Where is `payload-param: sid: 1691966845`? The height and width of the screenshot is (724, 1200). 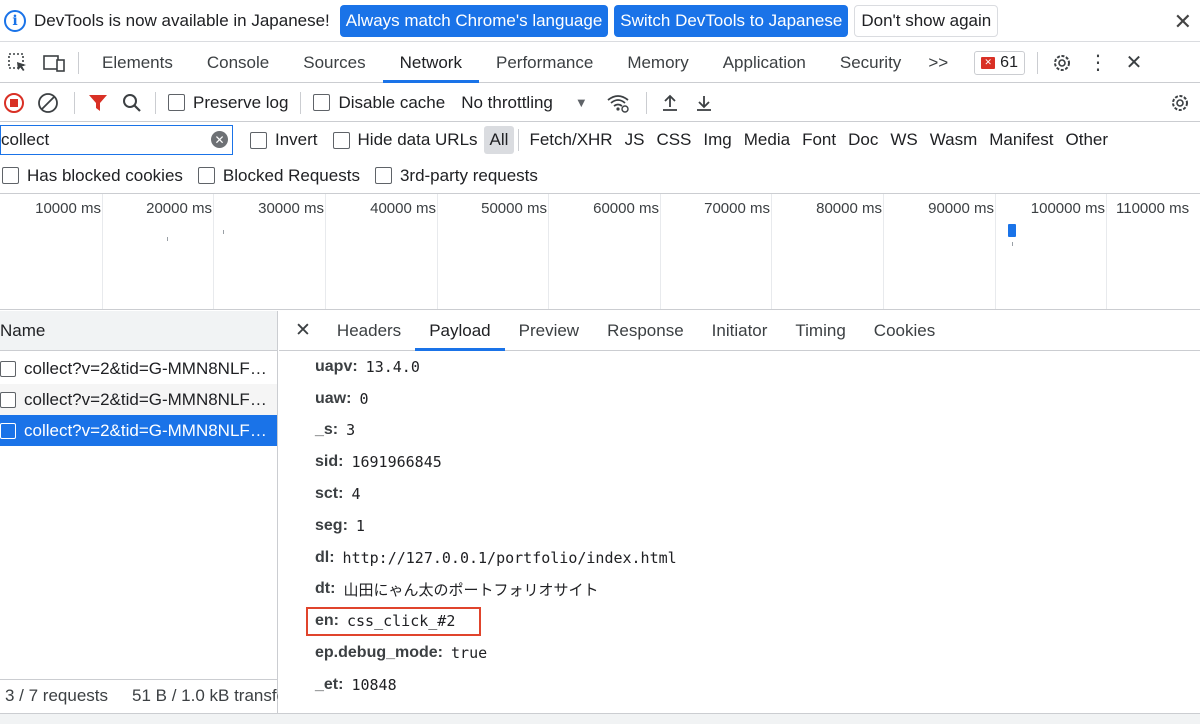
payload-param: sid: 1691966845 is located at coordinates (739, 462).